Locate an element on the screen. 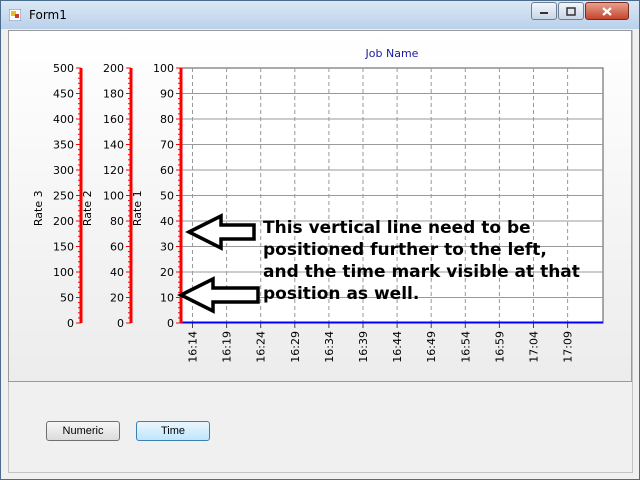 The image size is (640, 480). y-tick-label: 150 is located at coordinates (63, 247).